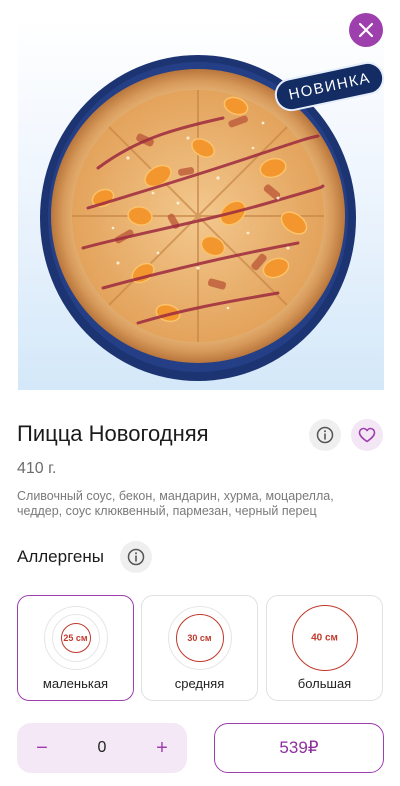  I want to click on size-diameter: 40 см, so click(324, 638).